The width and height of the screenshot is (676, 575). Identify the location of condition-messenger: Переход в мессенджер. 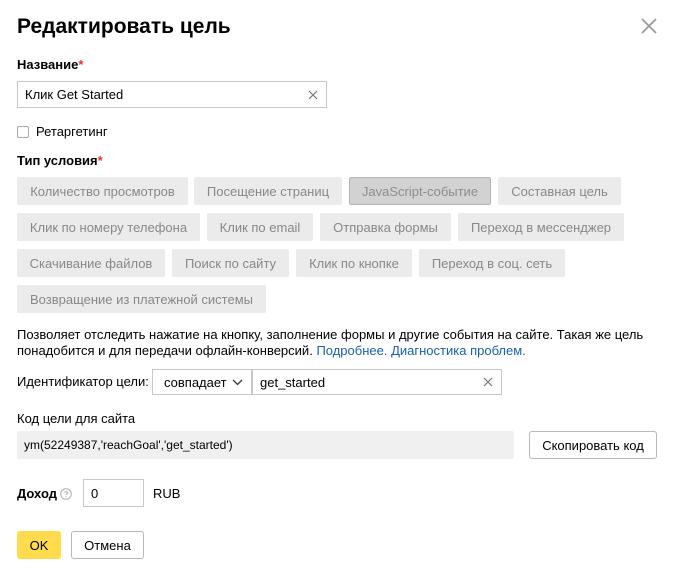
(541, 227).